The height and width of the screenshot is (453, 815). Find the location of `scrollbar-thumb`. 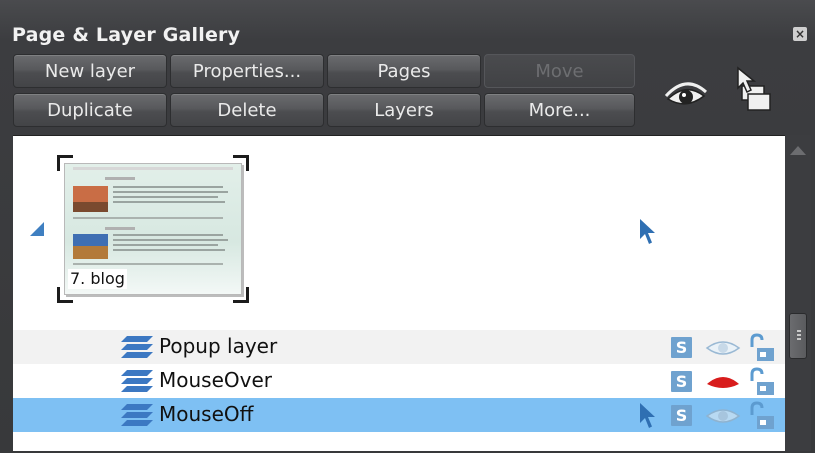

scrollbar-thumb is located at coordinates (798, 336).